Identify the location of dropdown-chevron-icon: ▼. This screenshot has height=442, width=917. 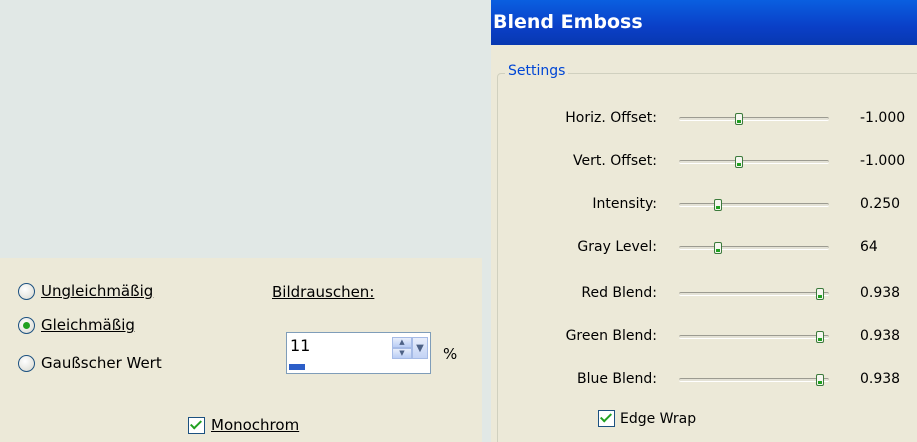
(420, 348).